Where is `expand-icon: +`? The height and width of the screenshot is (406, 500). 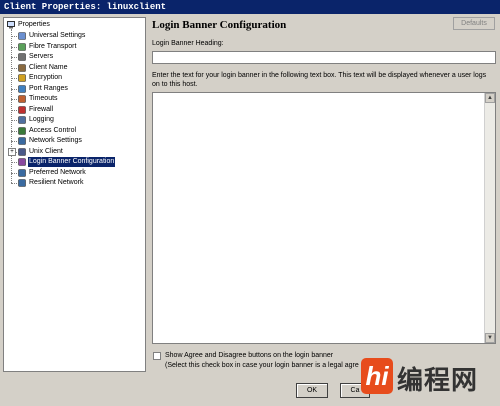
expand-icon: + is located at coordinates (12, 152).